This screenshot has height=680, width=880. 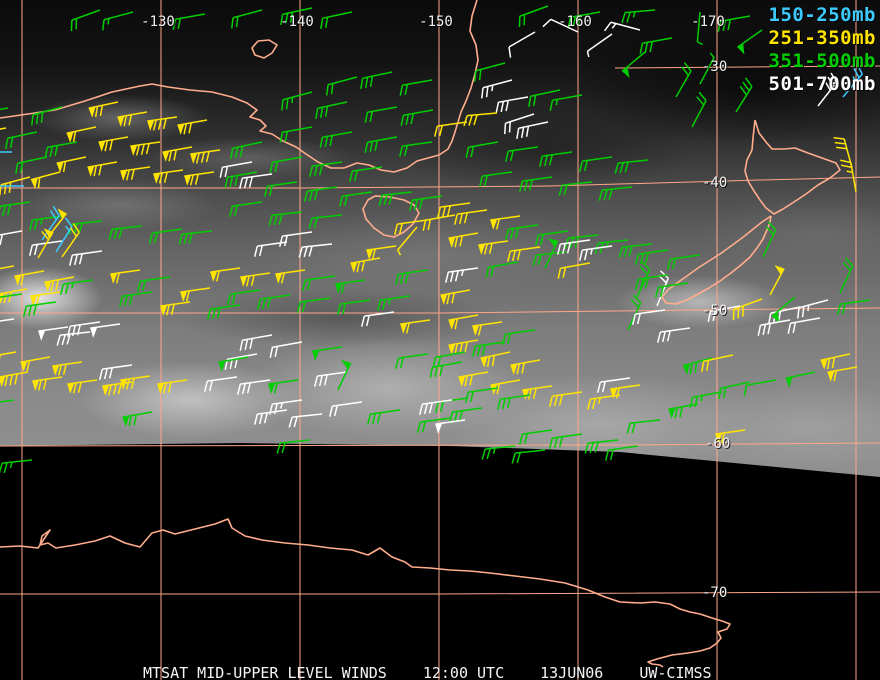 What do you see at coordinates (822, 15) in the screenshot?
I see `legend-item-150-250mb: 150-250mb` at bounding box center [822, 15].